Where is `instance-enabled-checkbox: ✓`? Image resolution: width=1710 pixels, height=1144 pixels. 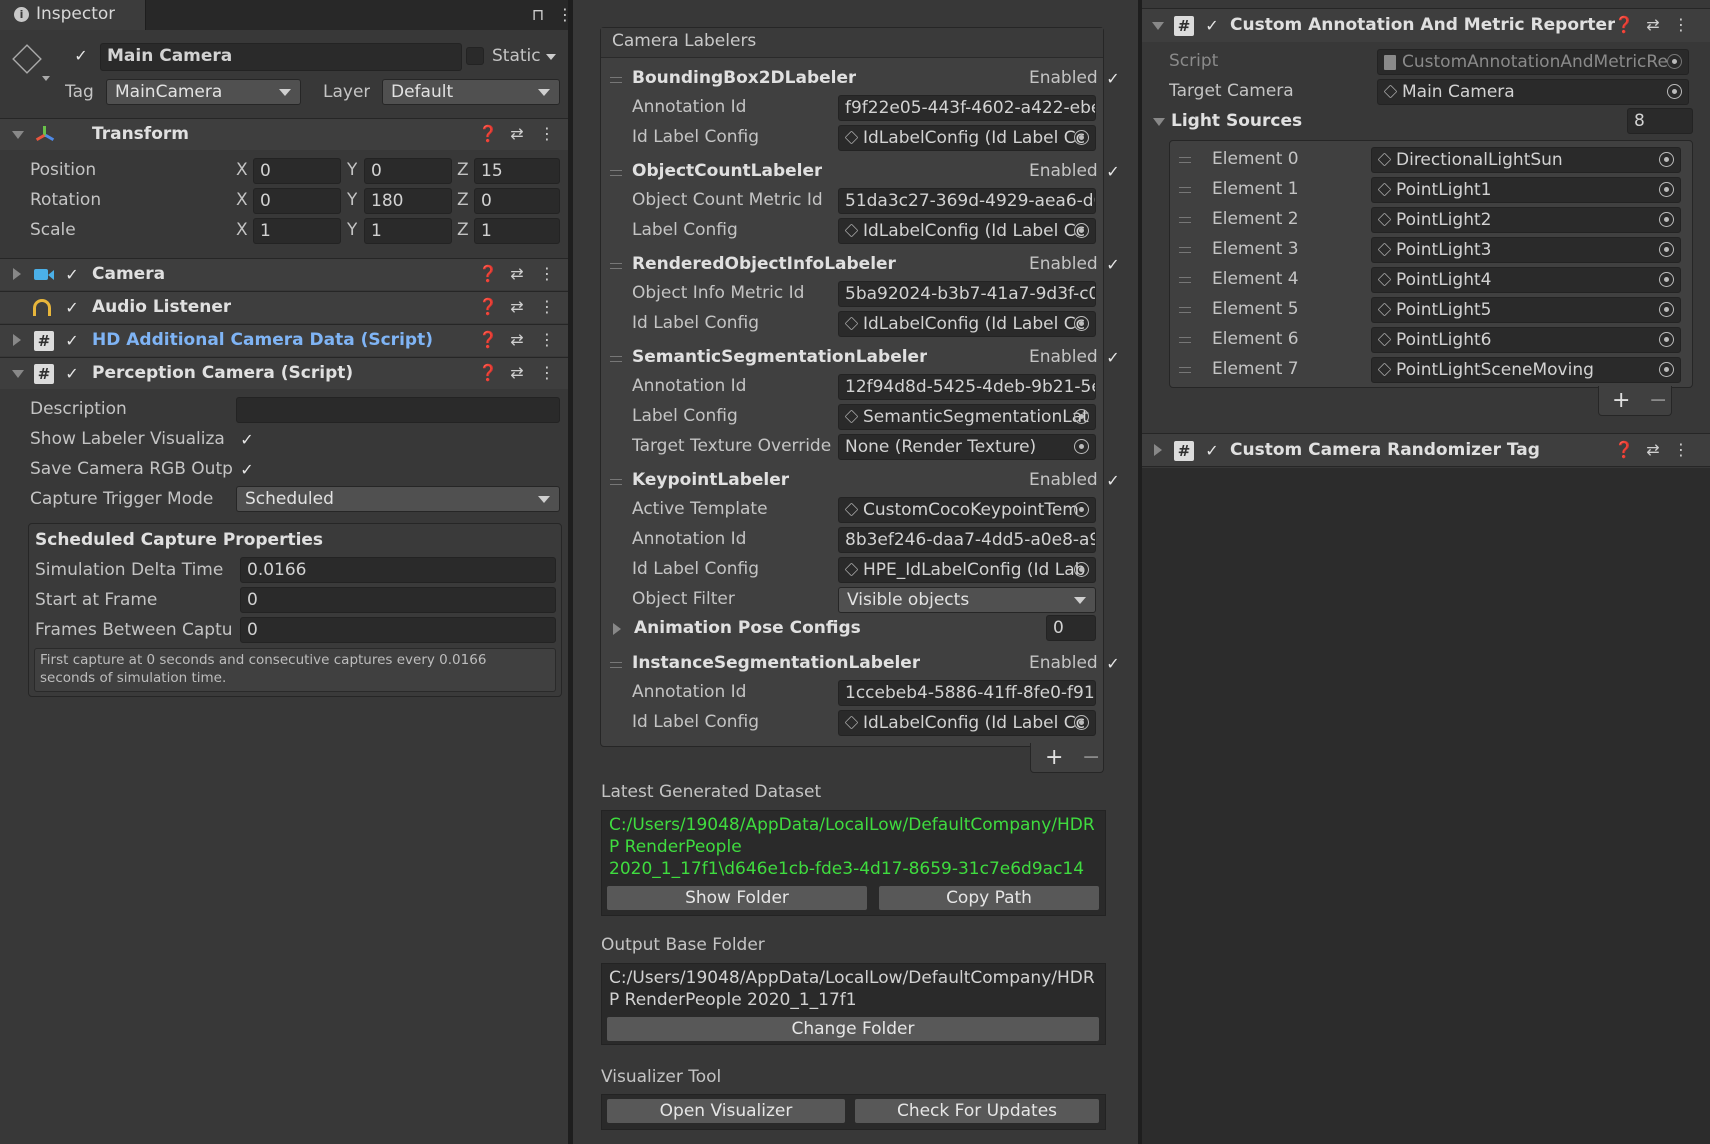 instance-enabled-checkbox: ✓ is located at coordinates (1113, 664).